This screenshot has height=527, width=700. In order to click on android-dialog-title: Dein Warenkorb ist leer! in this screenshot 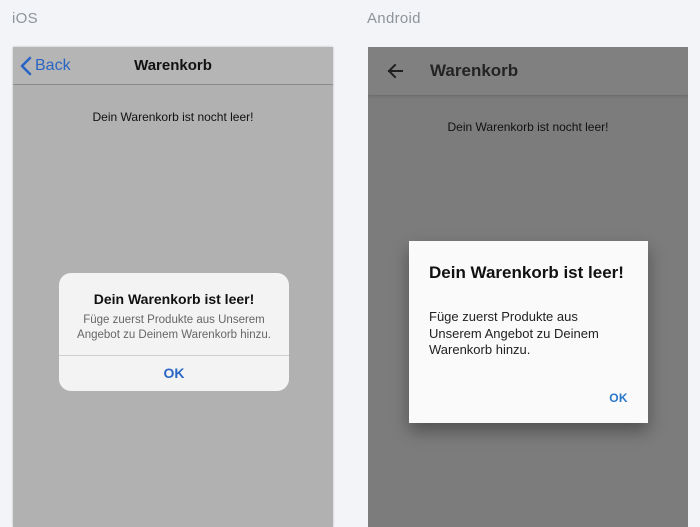, I will do `click(526, 272)`.